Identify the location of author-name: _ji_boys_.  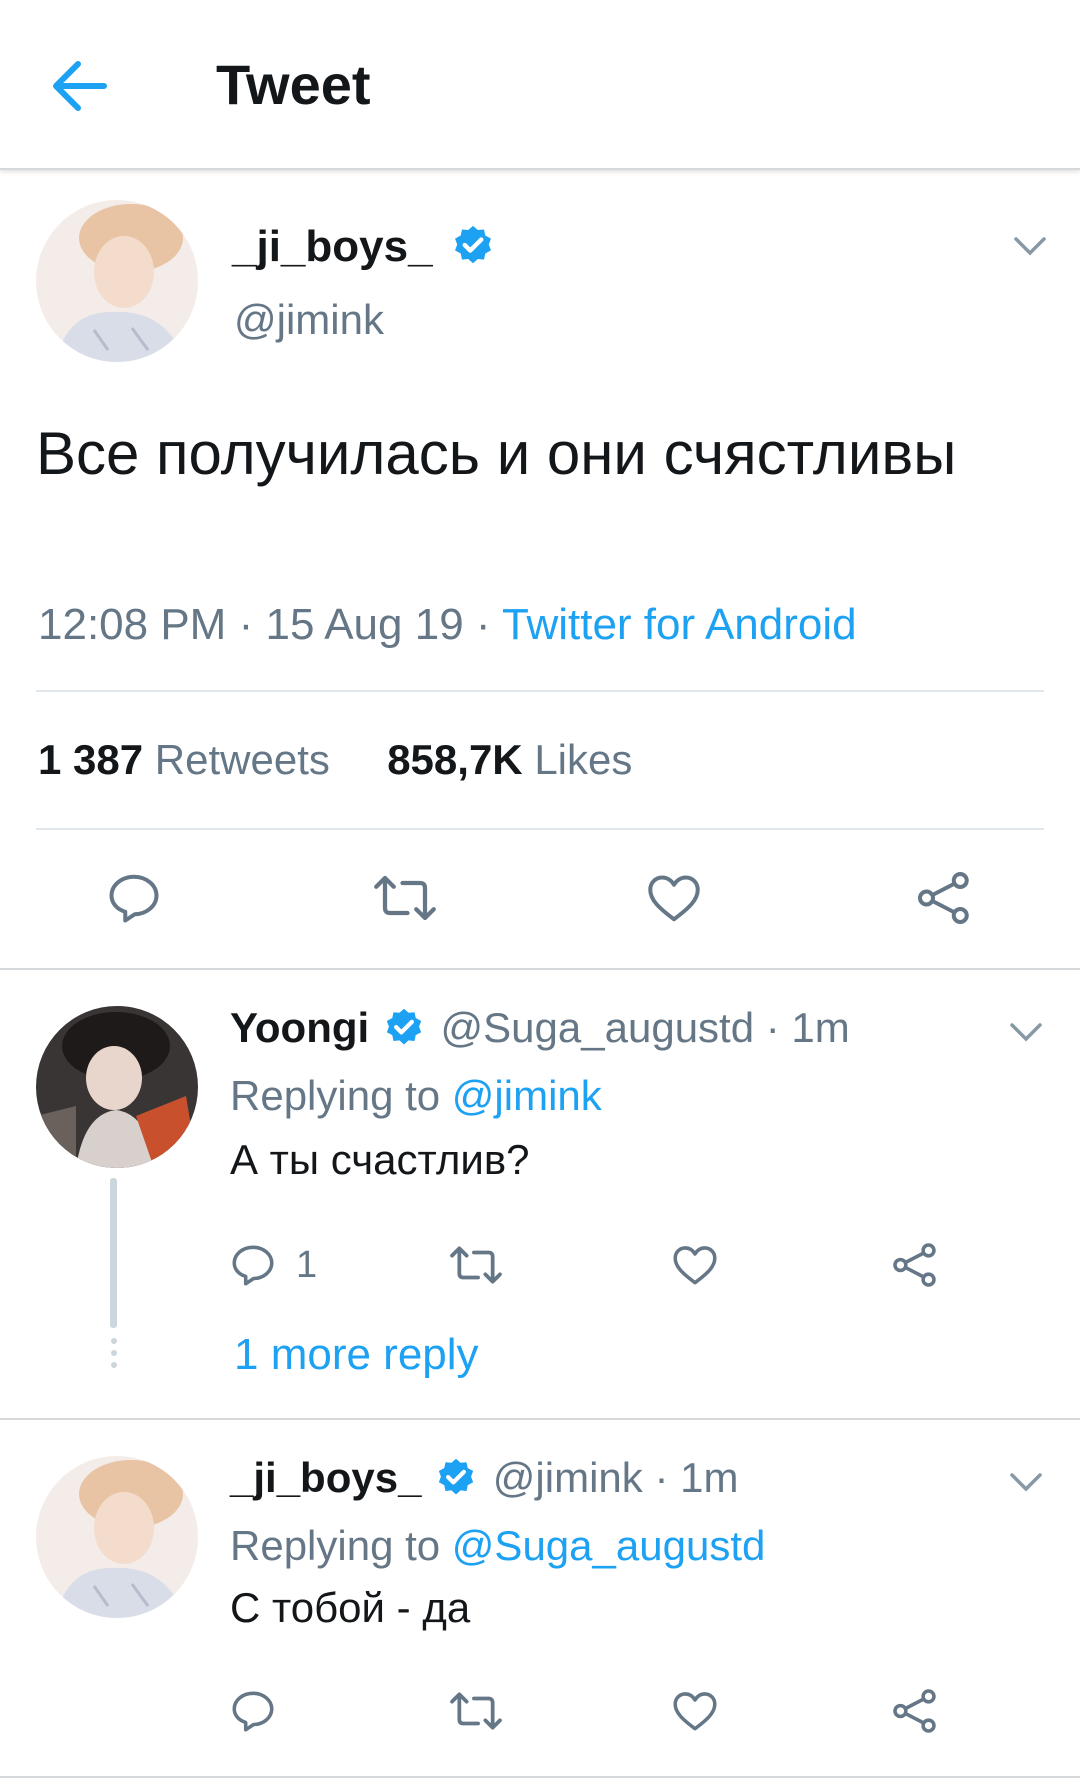
(363, 247).